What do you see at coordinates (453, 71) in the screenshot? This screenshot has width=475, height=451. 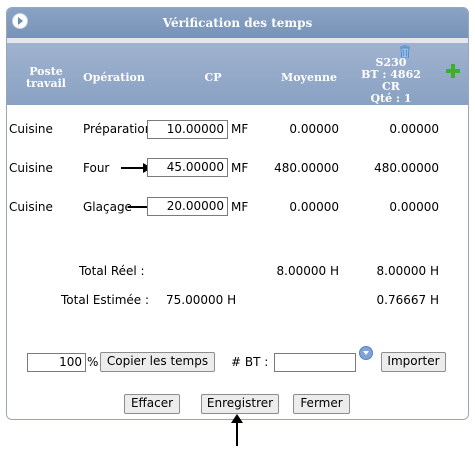 I see `add-plus-icon` at bounding box center [453, 71].